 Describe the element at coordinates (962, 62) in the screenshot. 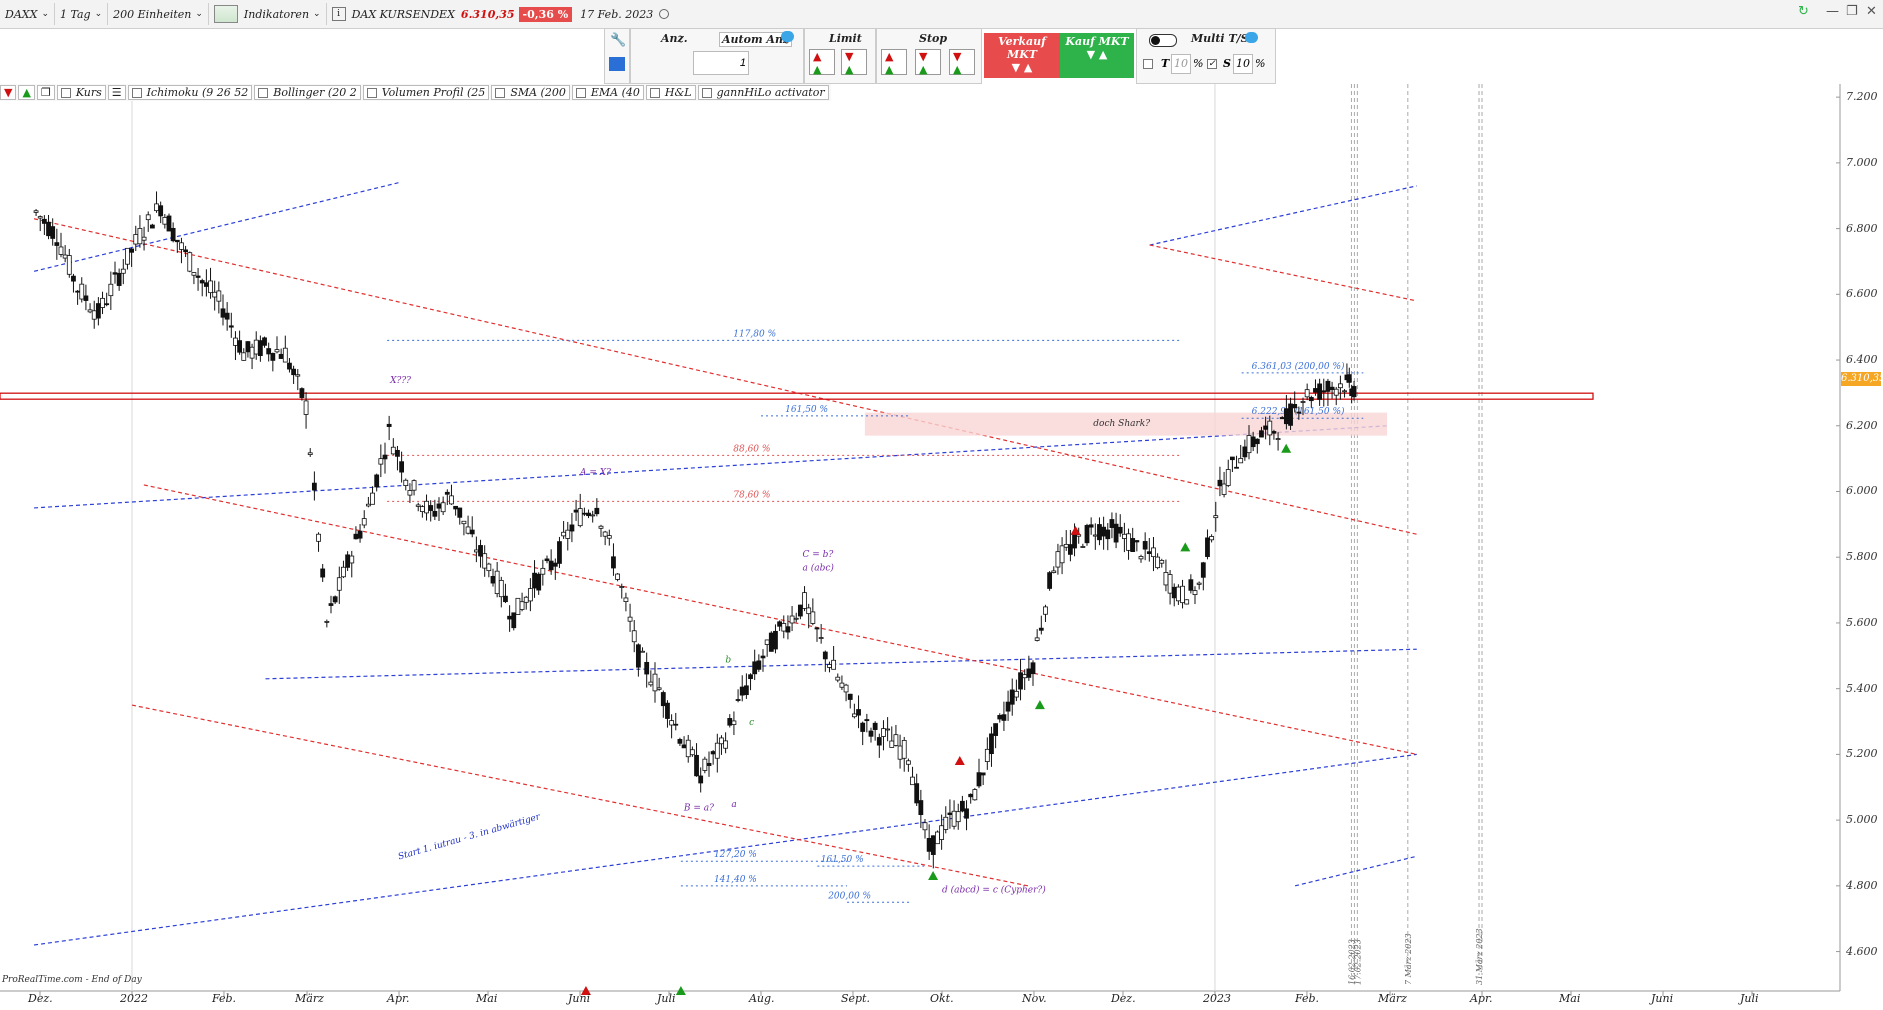

I see `stop-trailing-button: ▼ ▲` at that location.